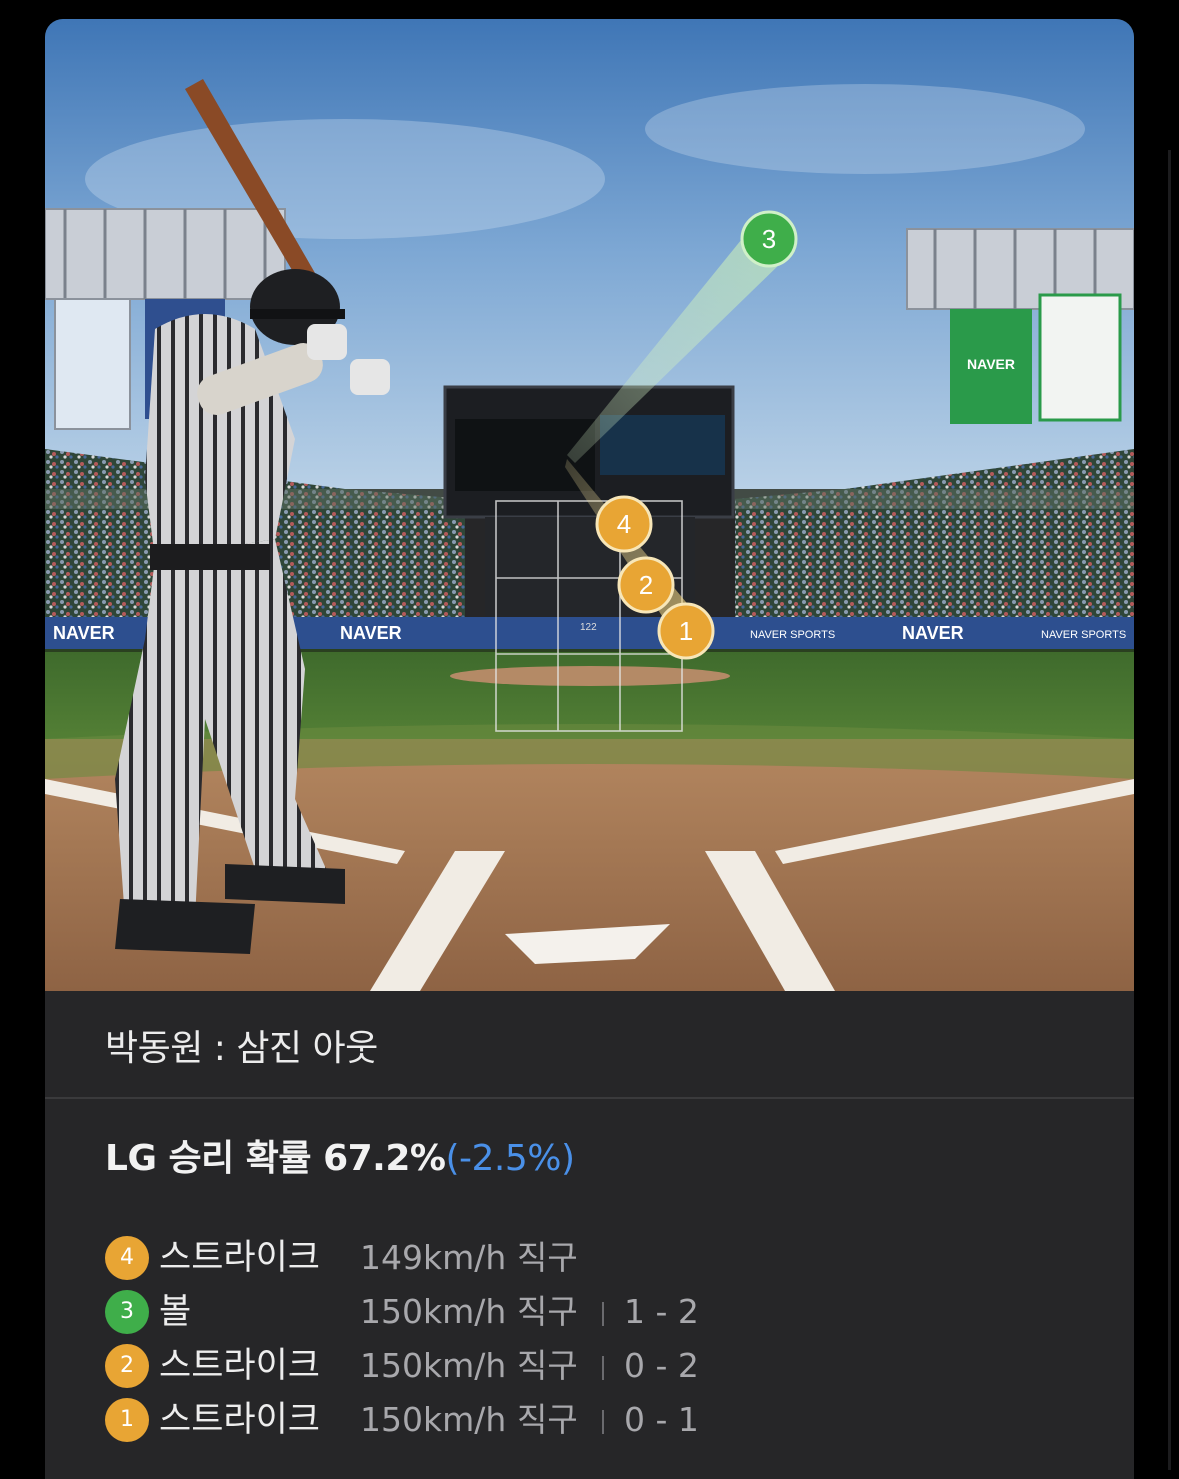 The height and width of the screenshot is (1479, 1179). Describe the element at coordinates (275, 1158) in the screenshot. I see `win-probability-label: LG 승리 확률 67.2%` at that location.